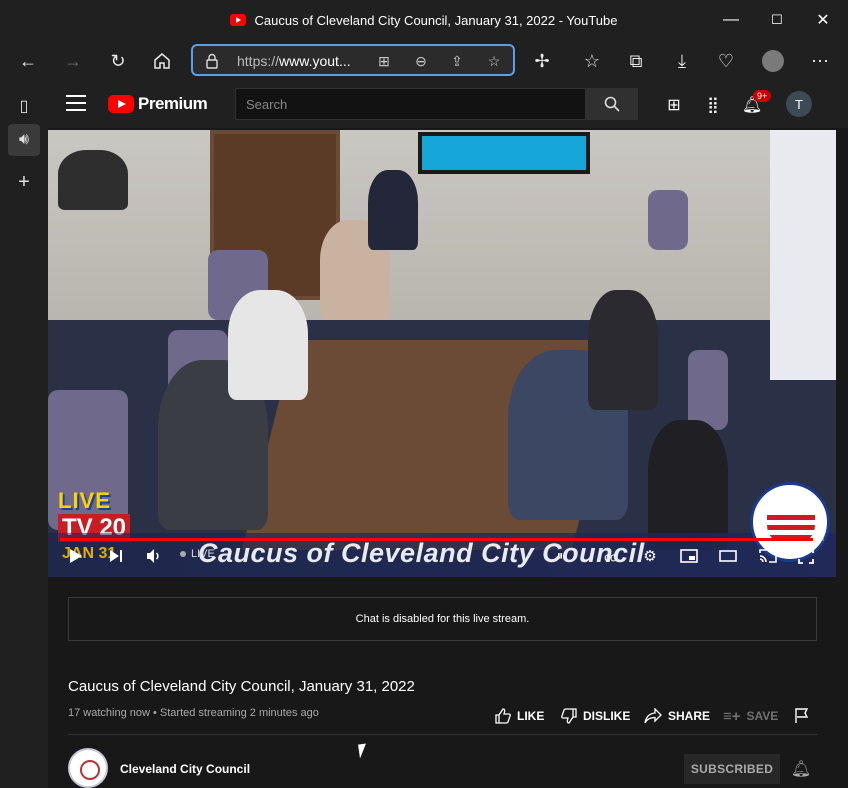  I want to click on subscribed-button: SUBSCRIBED, so click(732, 769).